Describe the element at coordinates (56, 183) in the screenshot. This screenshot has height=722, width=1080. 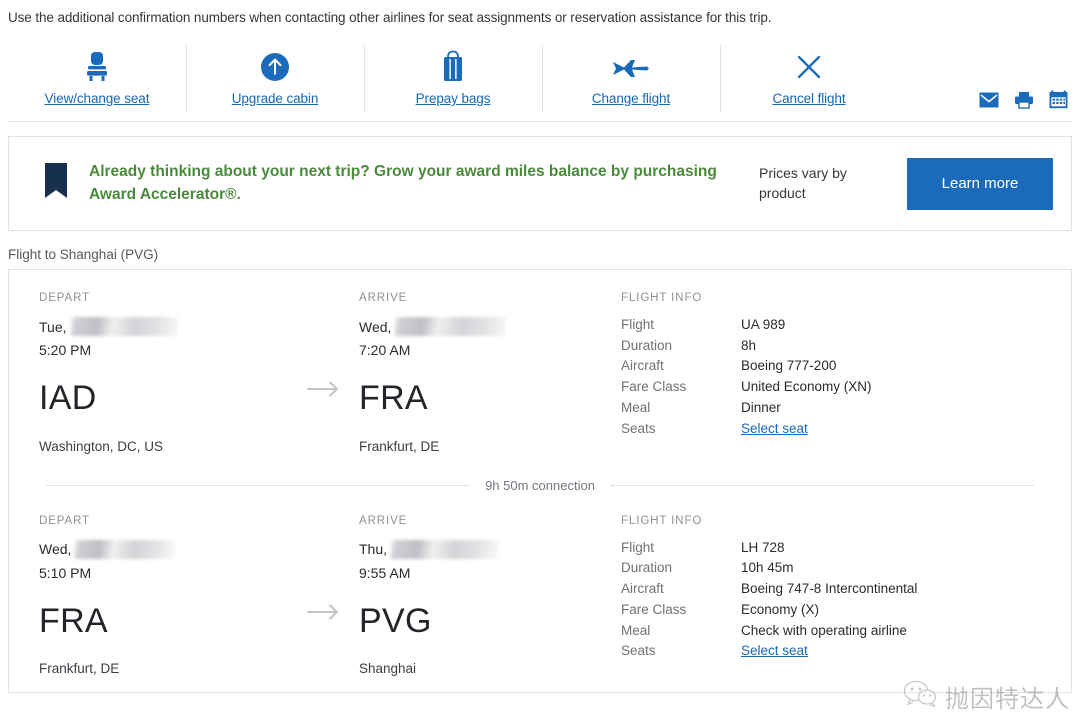
I see `bookmark-icon` at that location.